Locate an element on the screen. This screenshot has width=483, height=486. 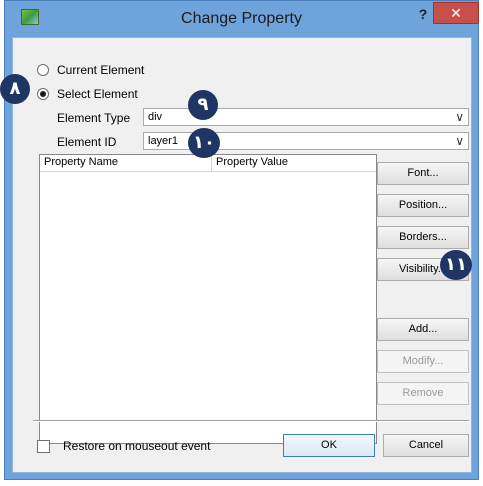
remove-button: Remove is located at coordinates (423, 393).